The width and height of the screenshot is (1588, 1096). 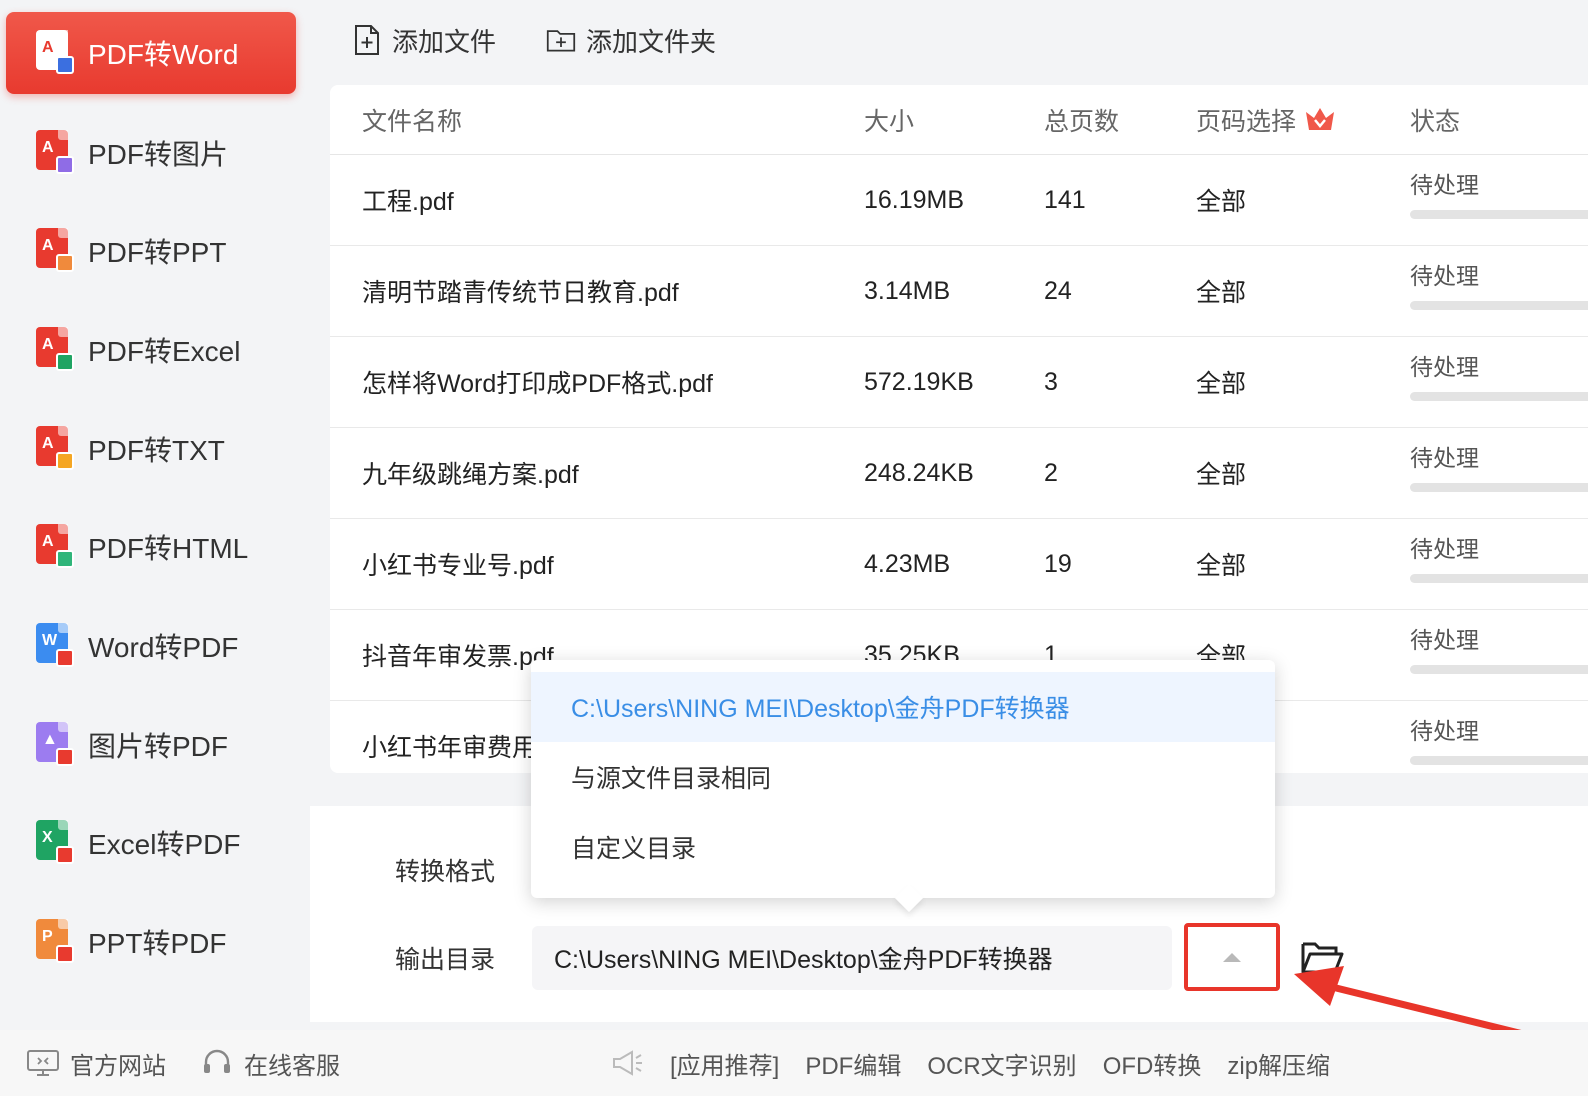 What do you see at coordinates (1152, 1063) in the screenshot?
I see `footer-link-ofd: OFD转换` at bounding box center [1152, 1063].